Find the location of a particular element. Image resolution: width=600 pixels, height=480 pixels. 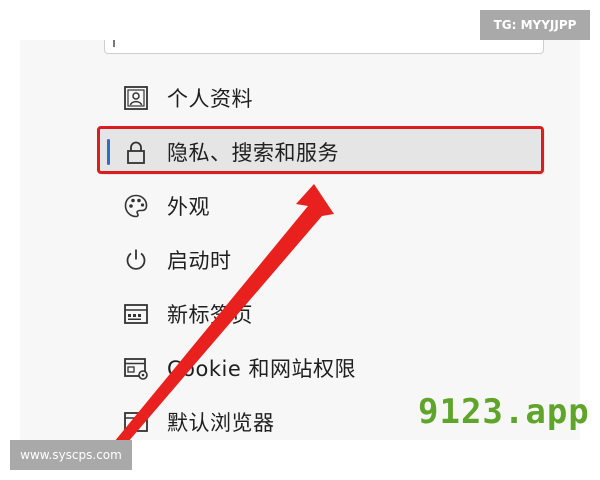

site-label: www.syscps.com is located at coordinates (71, 455).